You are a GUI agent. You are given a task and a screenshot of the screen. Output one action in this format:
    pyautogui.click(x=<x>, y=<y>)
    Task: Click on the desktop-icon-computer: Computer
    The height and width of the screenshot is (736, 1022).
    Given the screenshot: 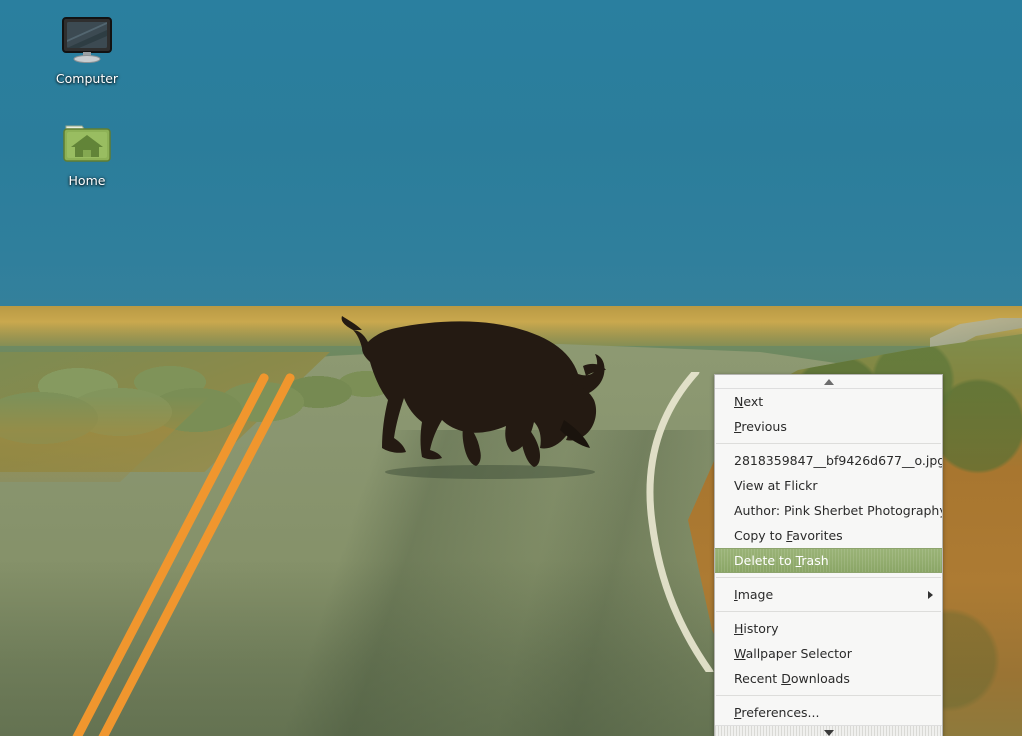 What is the action you would take?
    pyautogui.click(x=87, y=51)
    